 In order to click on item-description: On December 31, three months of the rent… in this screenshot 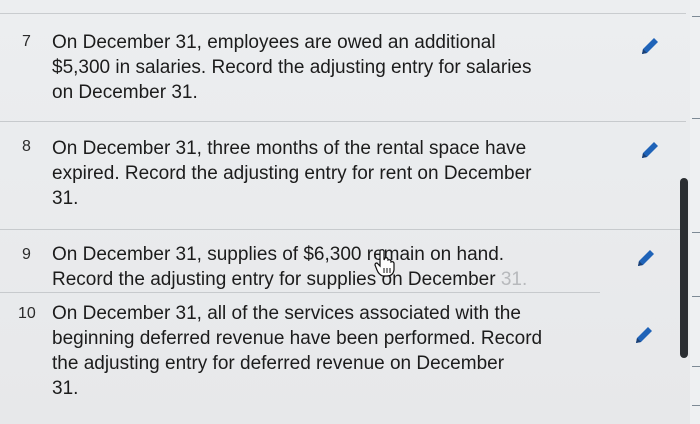, I will do `click(292, 173)`.